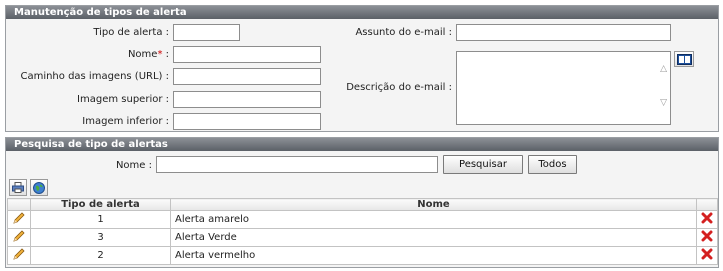 The width and height of the screenshot is (723, 271). Describe the element at coordinates (247, 121) in the screenshot. I see `imagem-inferior-input` at that location.